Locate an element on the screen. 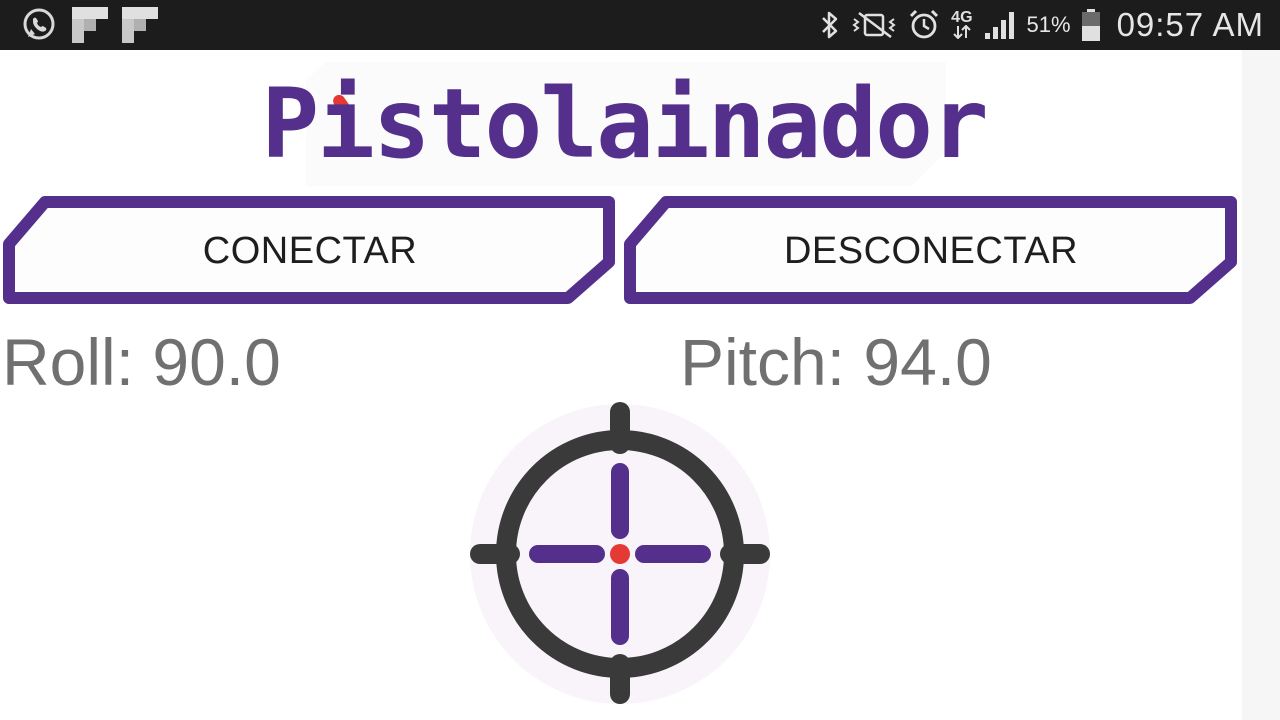 The width and height of the screenshot is (1280, 720). alarm-icon is located at coordinates (924, 25).